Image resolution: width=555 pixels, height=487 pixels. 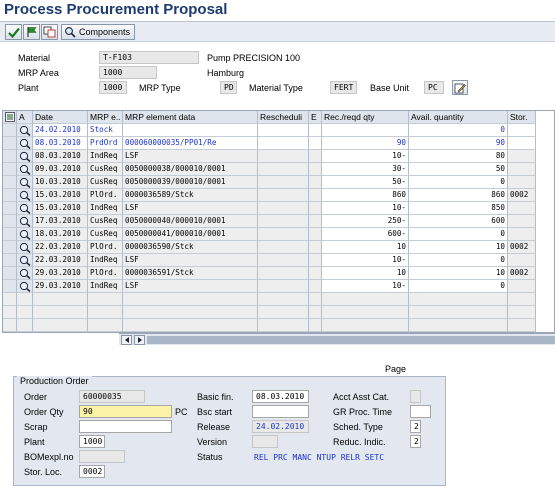 What do you see at coordinates (365, 117) in the screenshot?
I see `column-header: Rec./reqd qty` at bounding box center [365, 117].